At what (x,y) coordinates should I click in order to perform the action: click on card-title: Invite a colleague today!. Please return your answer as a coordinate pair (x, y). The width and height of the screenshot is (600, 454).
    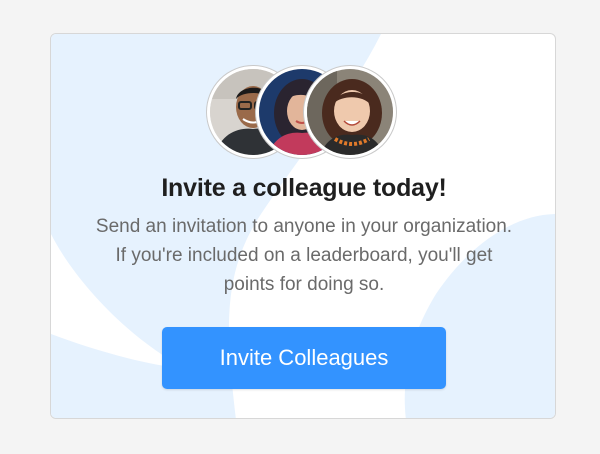
    Looking at the image, I should click on (304, 188).